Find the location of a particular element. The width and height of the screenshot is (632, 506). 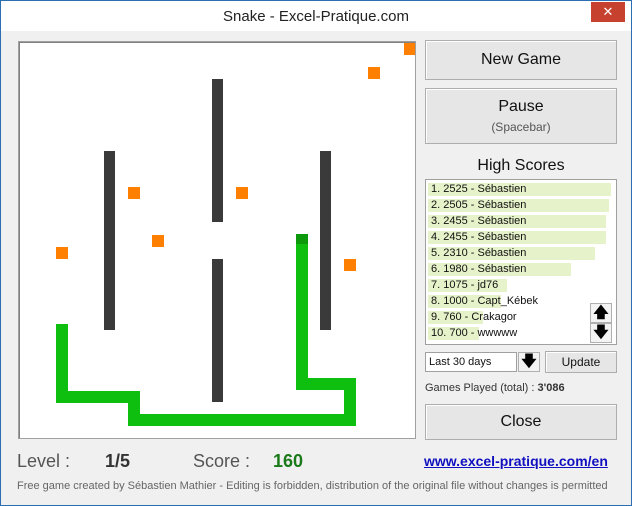

update-button: Update is located at coordinates (581, 362).